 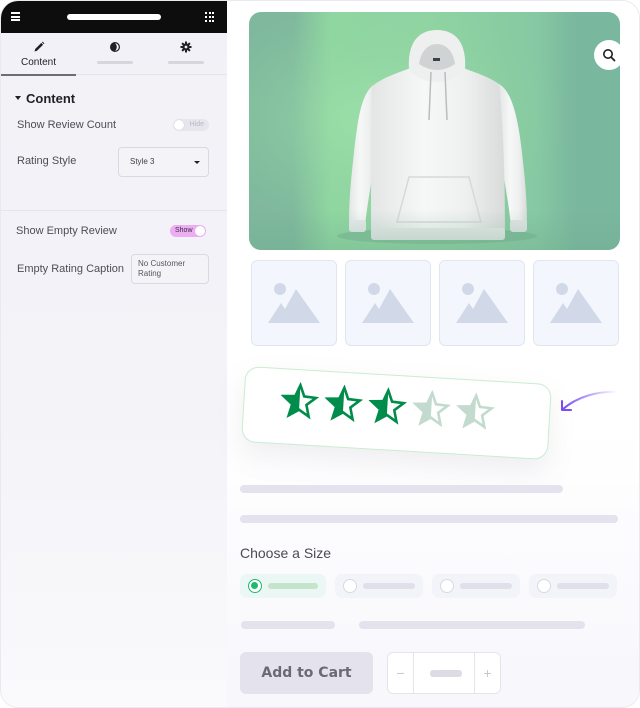 I want to click on zoom-button, so click(x=607, y=55).